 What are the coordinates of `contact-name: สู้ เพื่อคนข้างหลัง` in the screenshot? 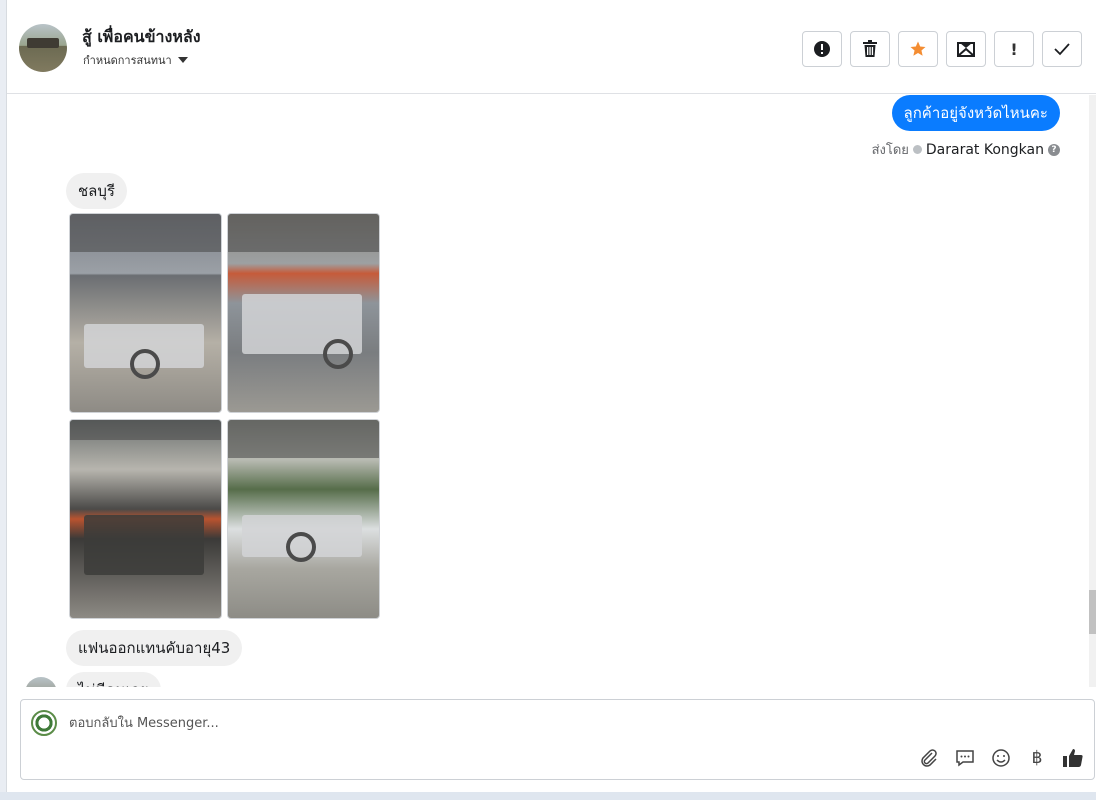 It's located at (141, 37).